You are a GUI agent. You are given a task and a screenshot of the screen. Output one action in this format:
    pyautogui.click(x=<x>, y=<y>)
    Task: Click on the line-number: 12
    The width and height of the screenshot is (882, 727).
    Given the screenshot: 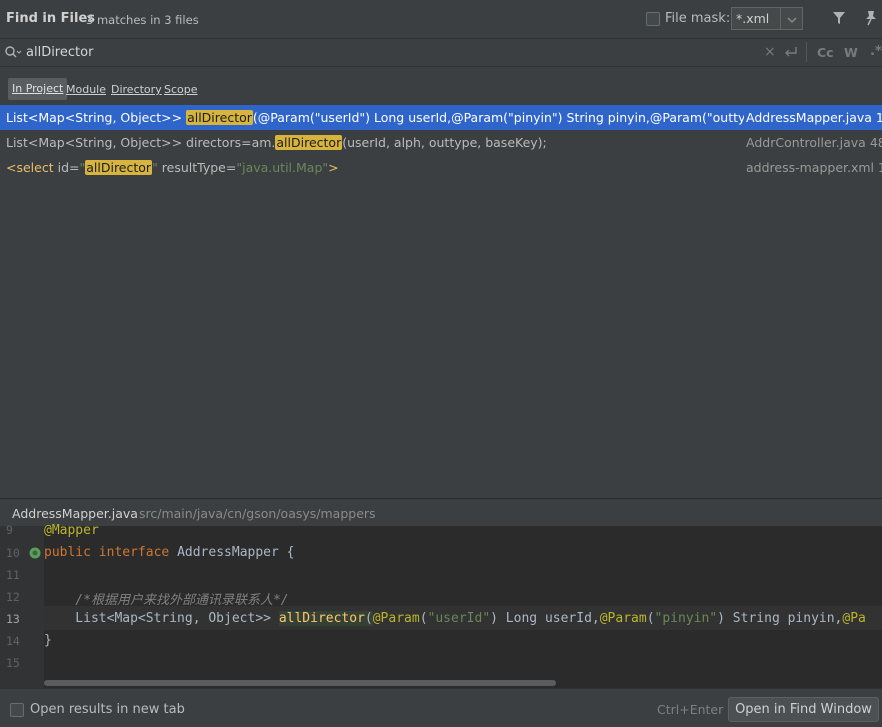 What is the action you would take?
    pyautogui.click(x=13, y=597)
    